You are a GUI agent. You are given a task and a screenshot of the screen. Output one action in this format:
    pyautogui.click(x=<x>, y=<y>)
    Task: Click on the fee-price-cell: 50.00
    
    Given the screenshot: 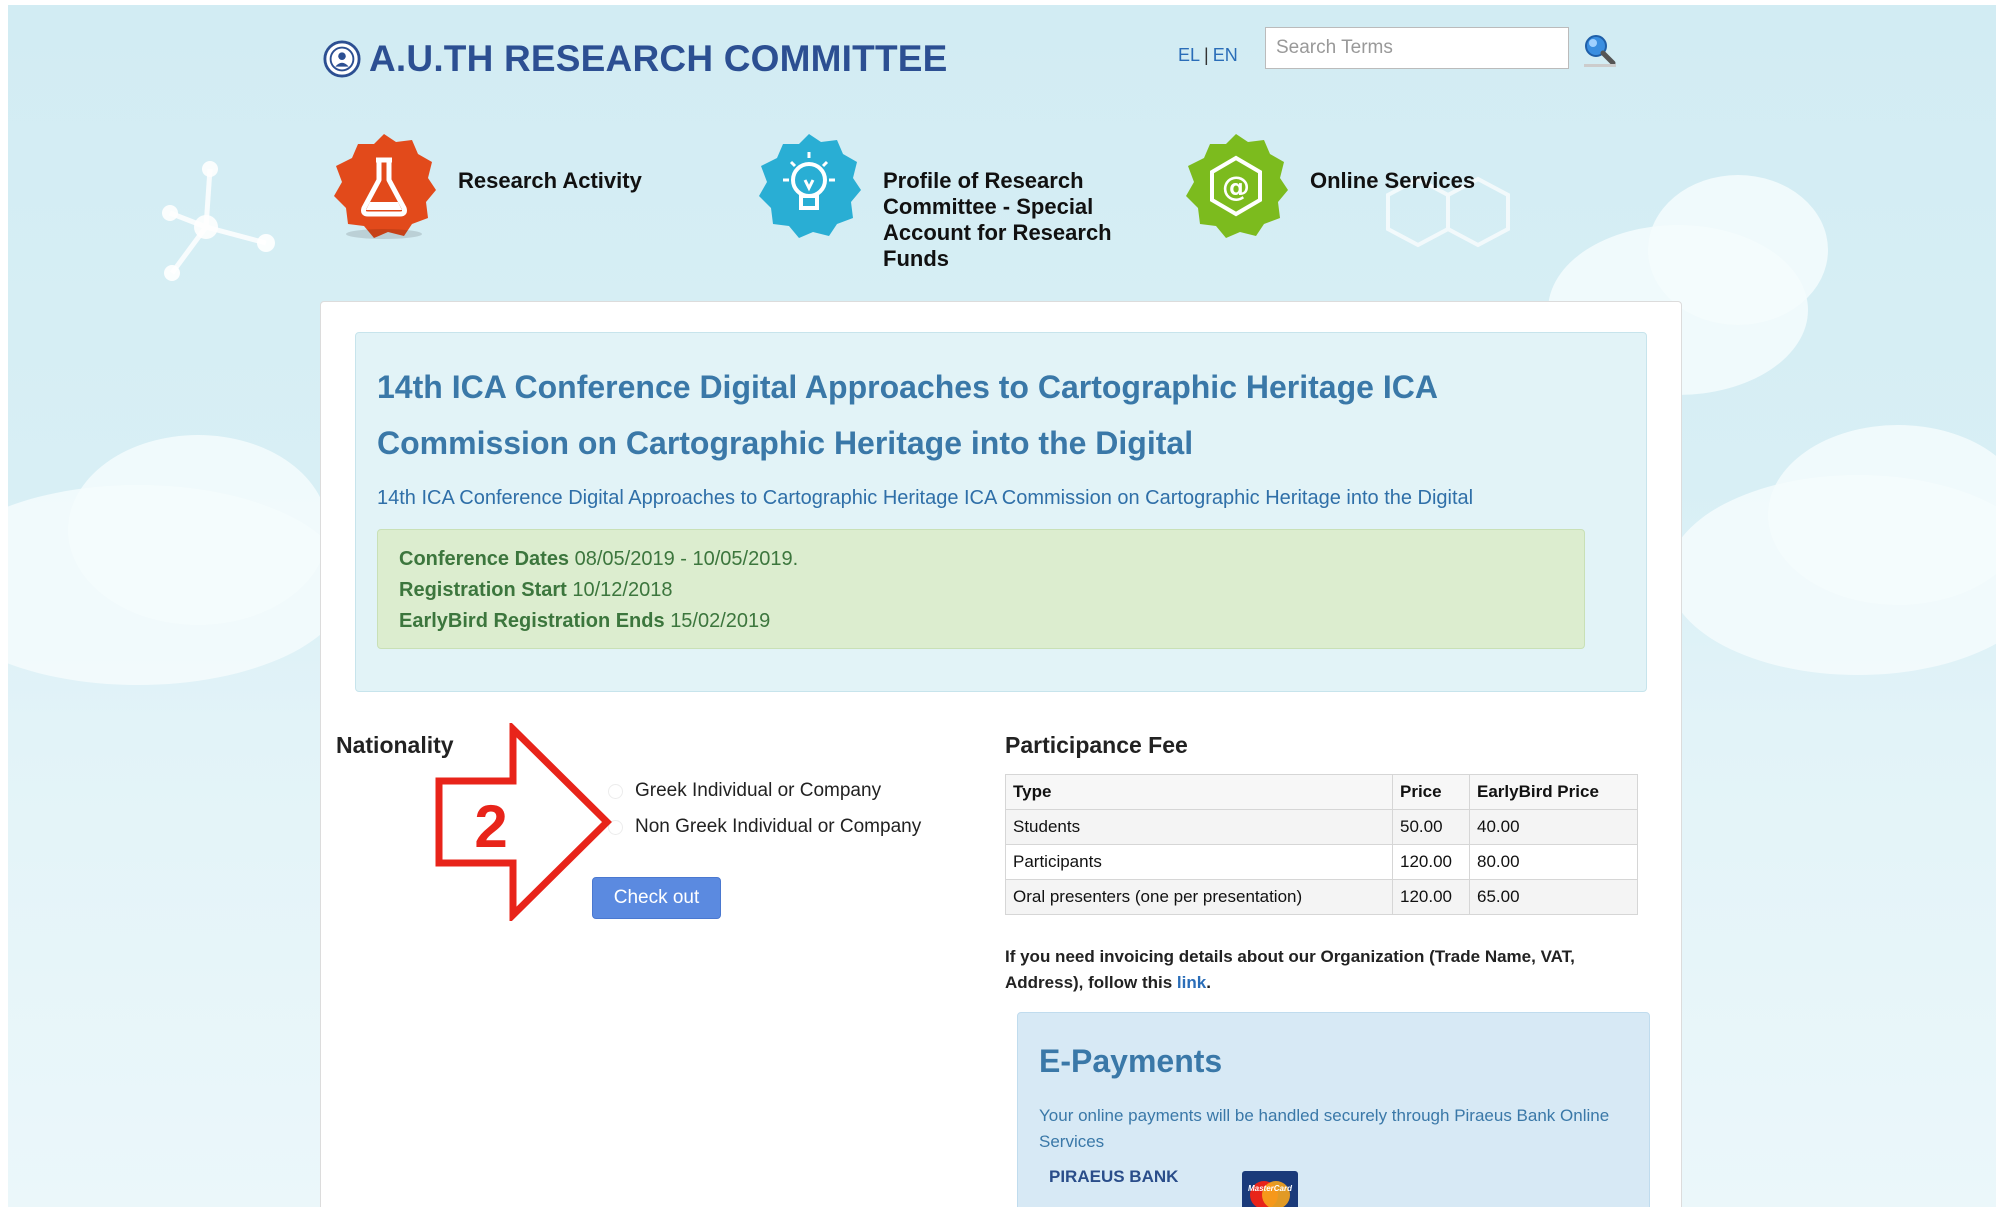 What is the action you would take?
    pyautogui.click(x=1431, y=827)
    